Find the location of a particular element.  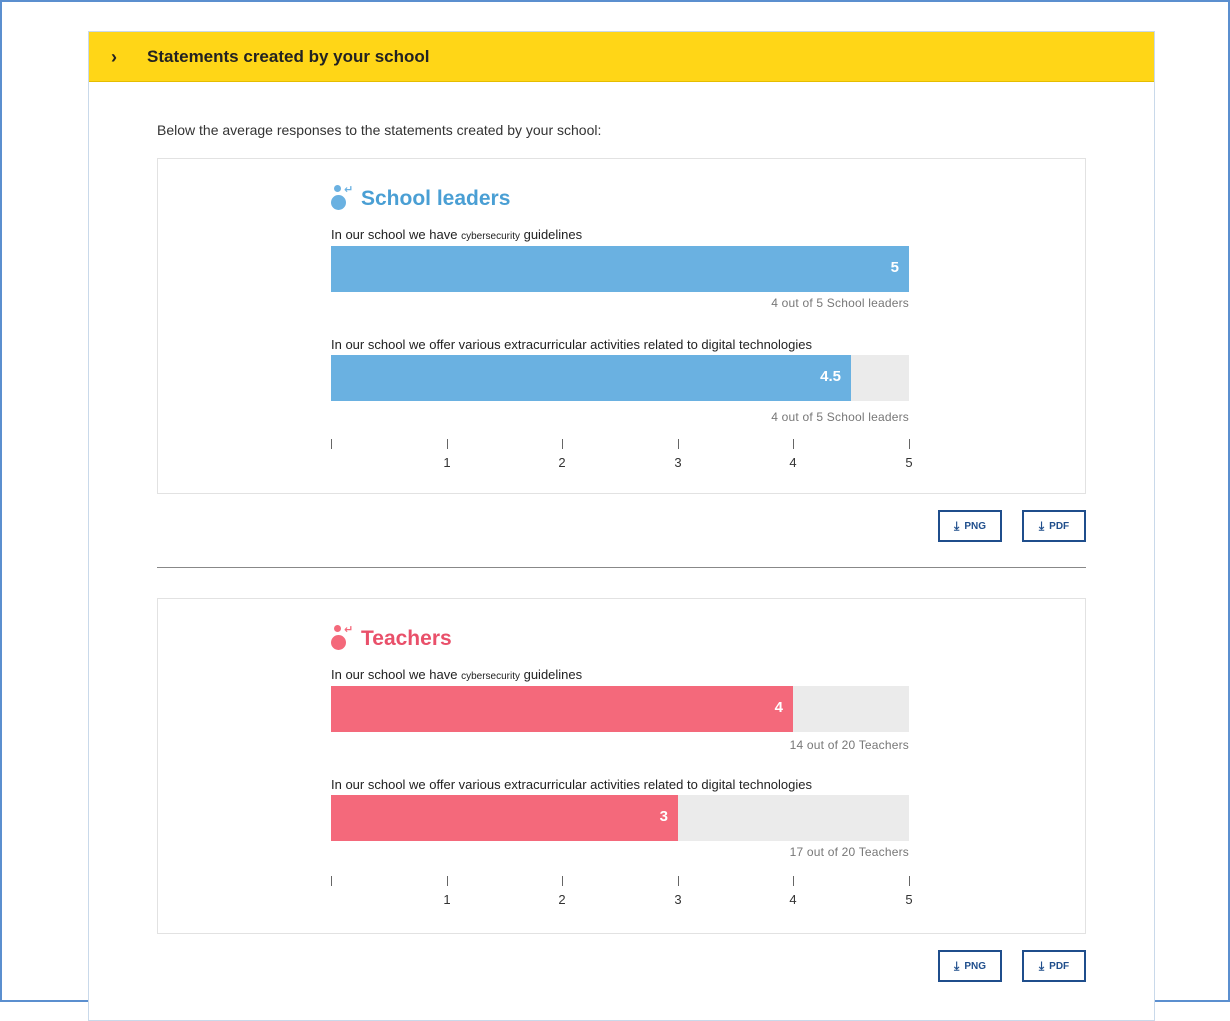

bar-value: 5 is located at coordinates (894, 267).